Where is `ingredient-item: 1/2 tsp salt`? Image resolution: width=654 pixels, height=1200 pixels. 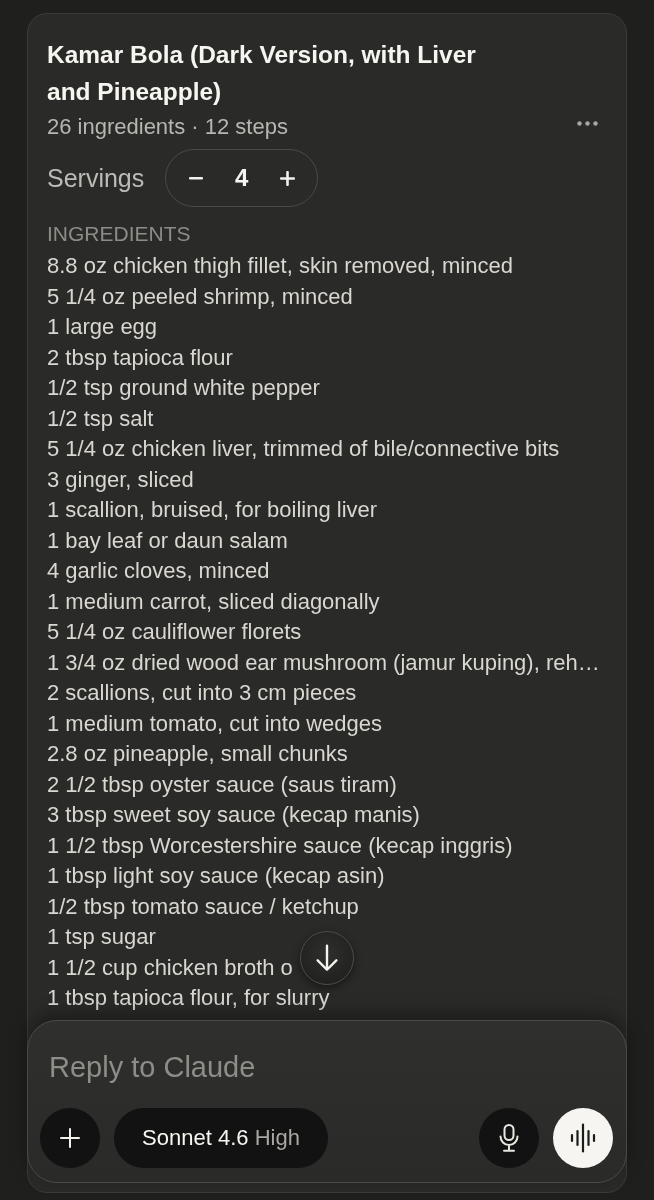 ingredient-item: 1/2 tsp salt is located at coordinates (100, 418).